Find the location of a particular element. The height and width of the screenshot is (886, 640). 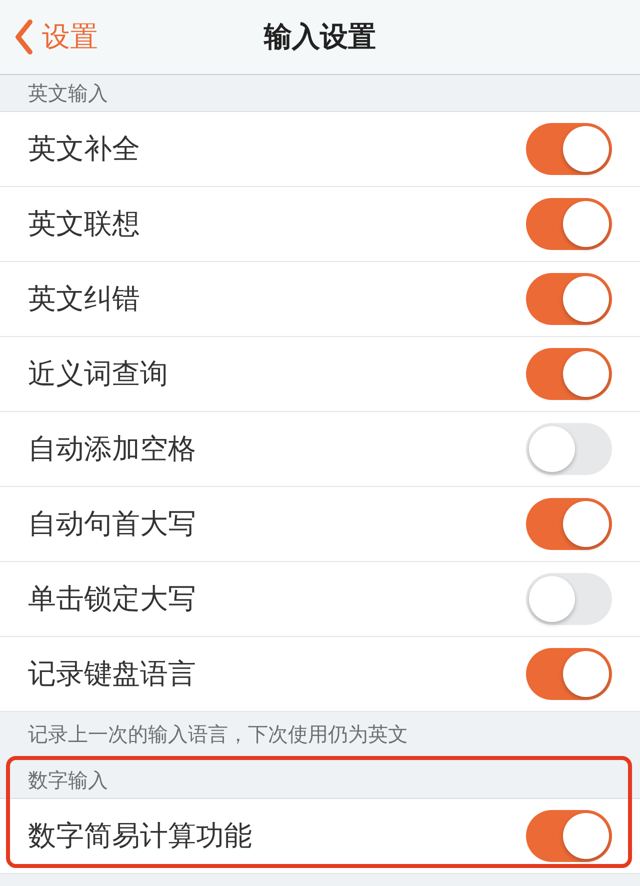

section-header: 英文输入 is located at coordinates (68, 93).